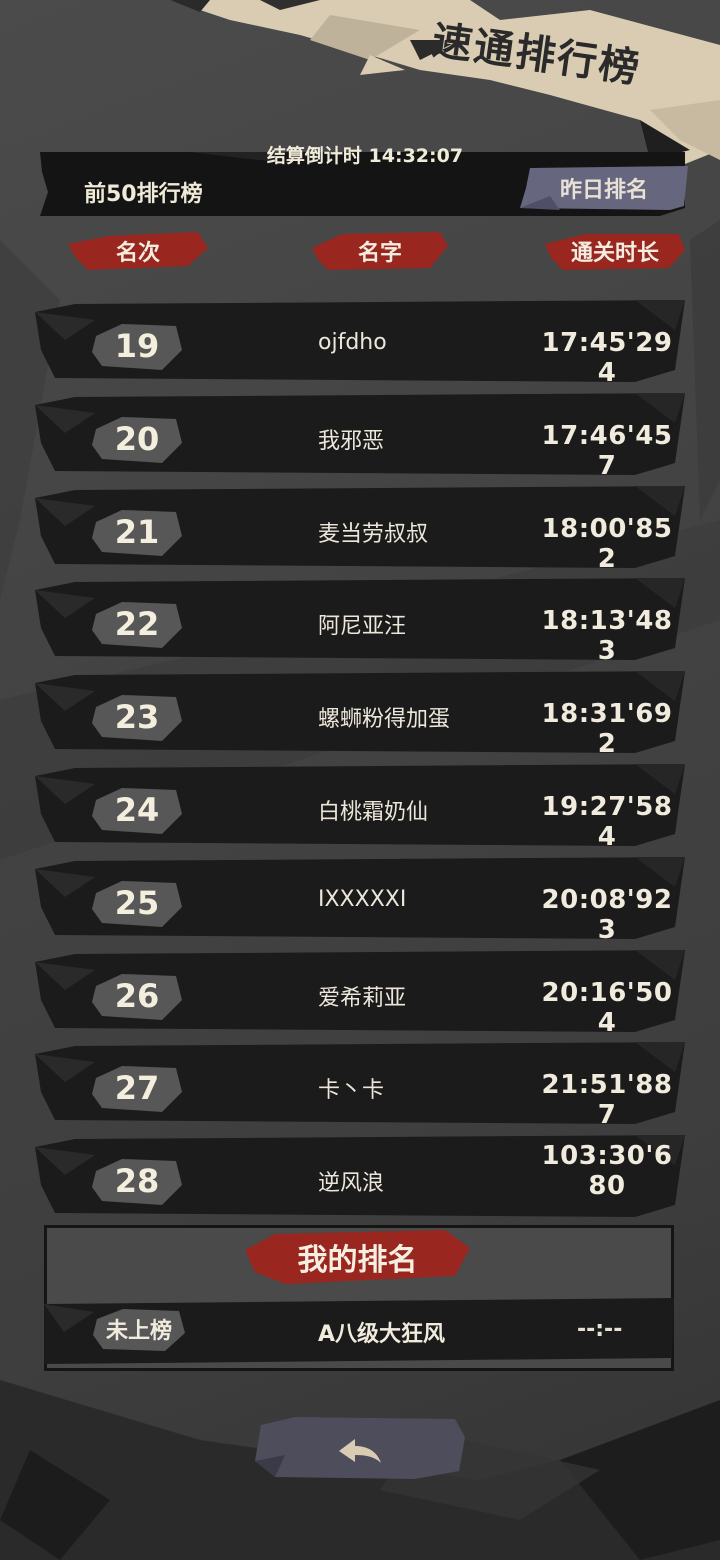 Image resolution: width=720 pixels, height=1560 pixels. What do you see at coordinates (314, 156) in the screenshot?
I see `countdown-label: 结算倒计时` at bounding box center [314, 156].